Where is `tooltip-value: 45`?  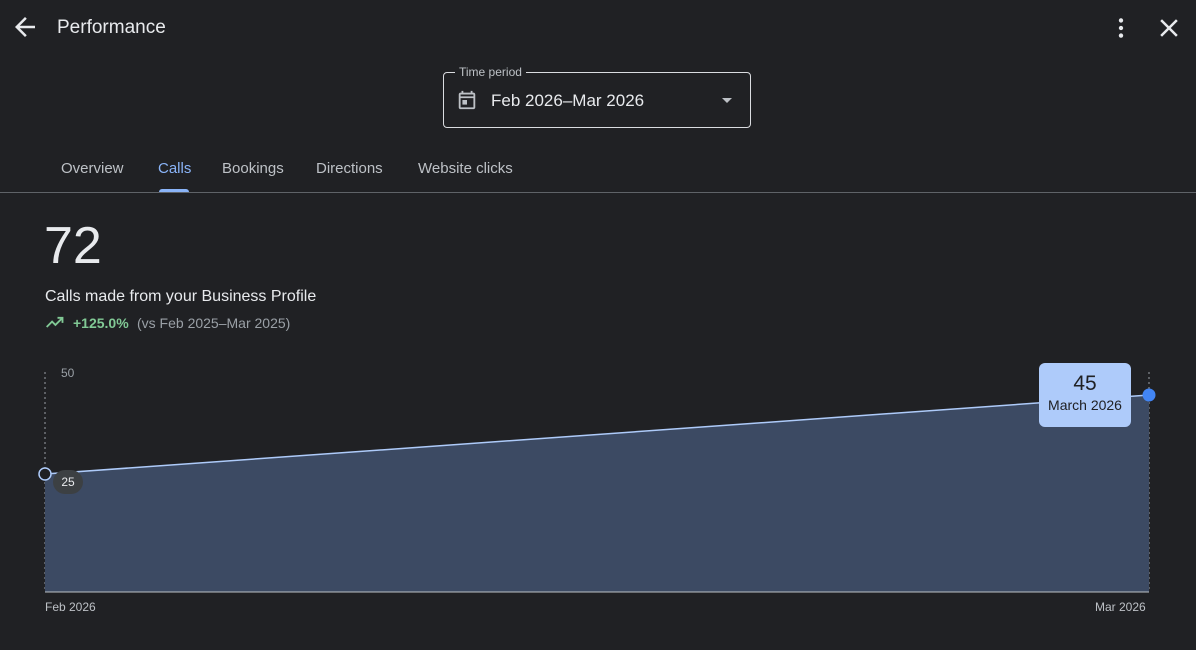 tooltip-value: 45 is located at coordinates (1085, 383).